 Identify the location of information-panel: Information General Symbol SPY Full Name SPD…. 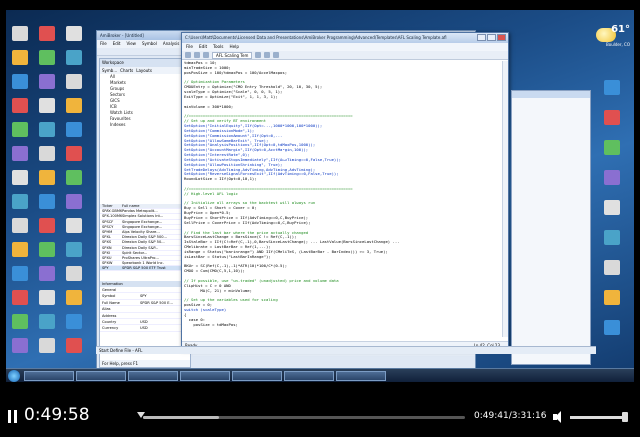
(145, 306).